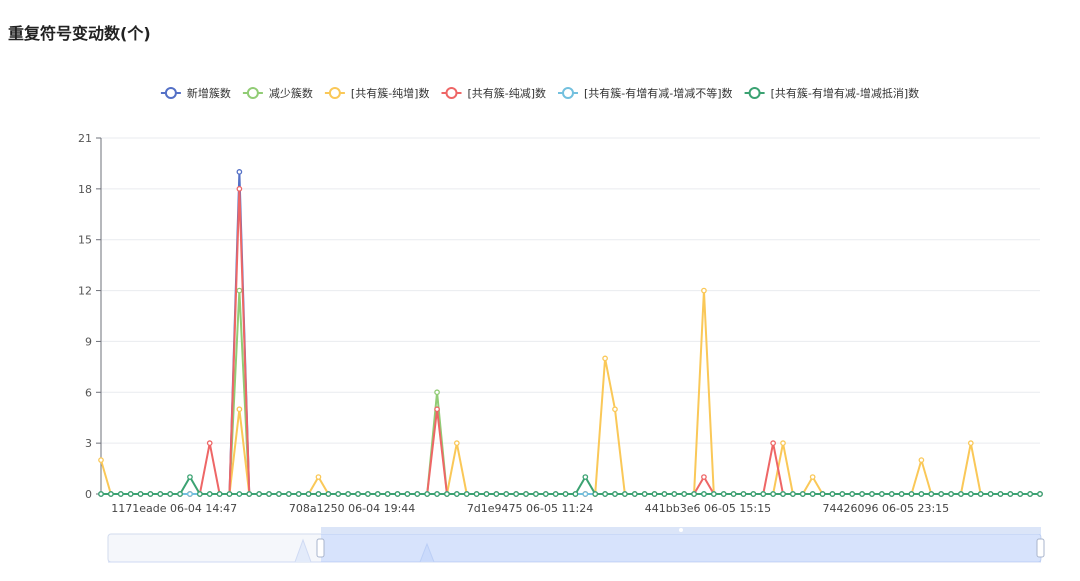  I want to click on series-line, so click(570, 485).